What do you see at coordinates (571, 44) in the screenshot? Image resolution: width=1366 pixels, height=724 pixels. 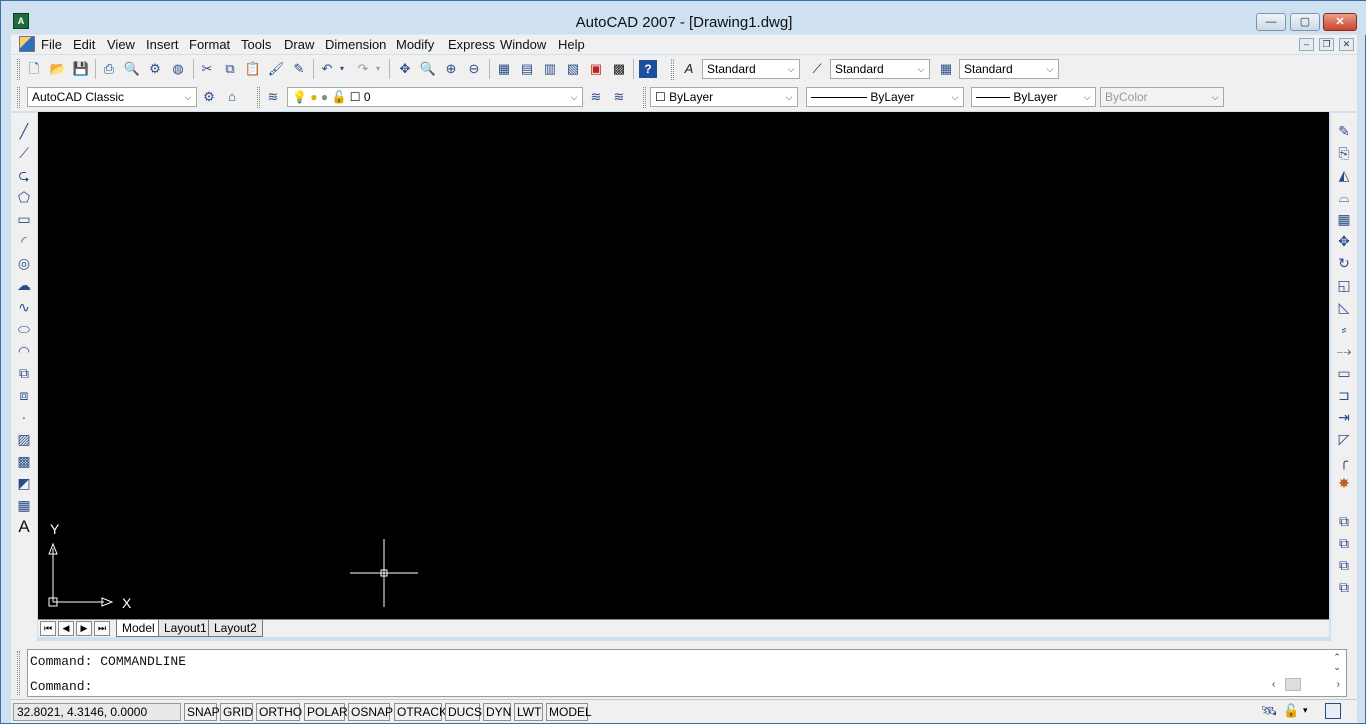 I see `menu-help: Help` at bounding box center [571, 44].